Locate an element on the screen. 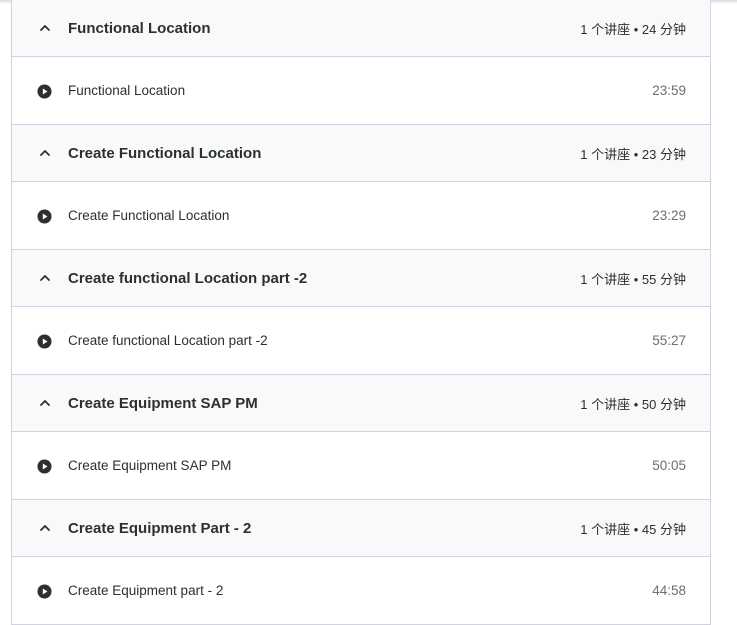 The image size is (737, 625). lecture-title: Create functional Location part -2 is located at coordinates (168, 340).